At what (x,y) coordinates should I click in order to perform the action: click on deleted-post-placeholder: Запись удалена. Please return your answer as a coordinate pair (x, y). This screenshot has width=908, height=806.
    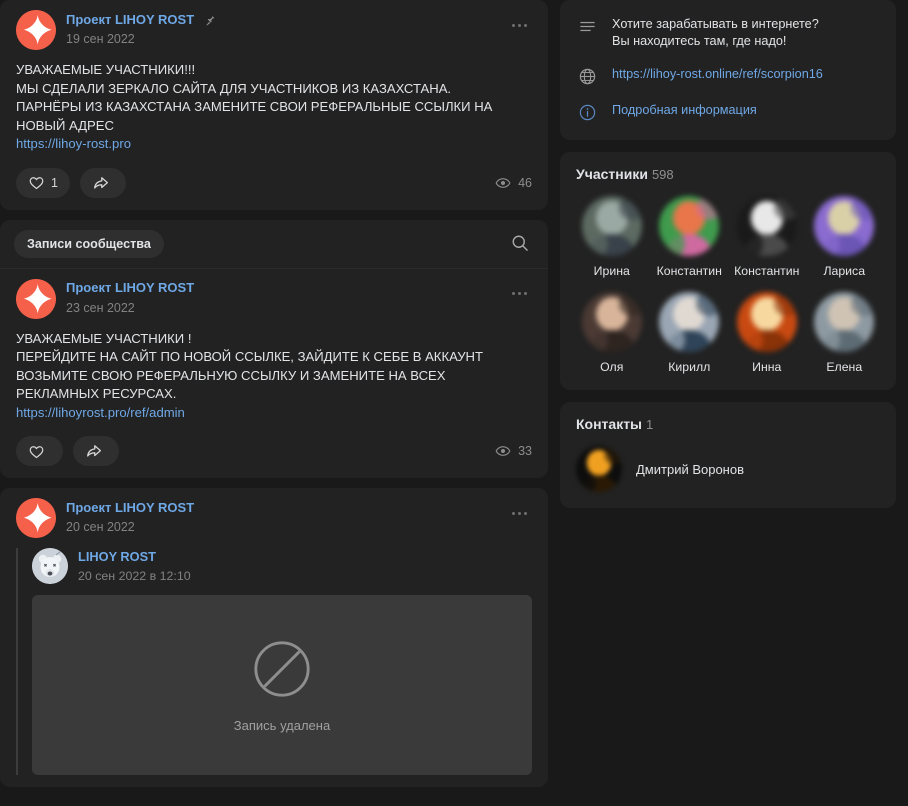
    Looking at the image, I should click on (282, 685).